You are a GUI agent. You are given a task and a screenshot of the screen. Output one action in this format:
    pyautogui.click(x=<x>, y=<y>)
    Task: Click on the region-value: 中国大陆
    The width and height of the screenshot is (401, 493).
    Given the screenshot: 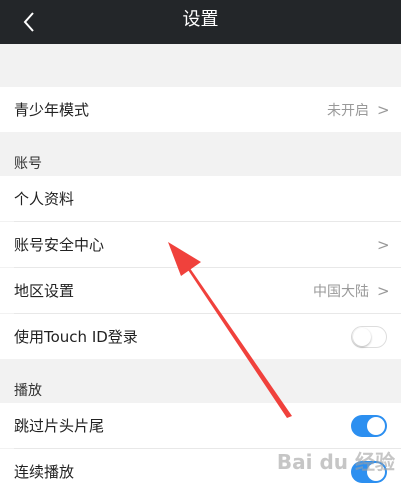 What is the action you would take?
    pyautogui.click(x=341, y=291)
    